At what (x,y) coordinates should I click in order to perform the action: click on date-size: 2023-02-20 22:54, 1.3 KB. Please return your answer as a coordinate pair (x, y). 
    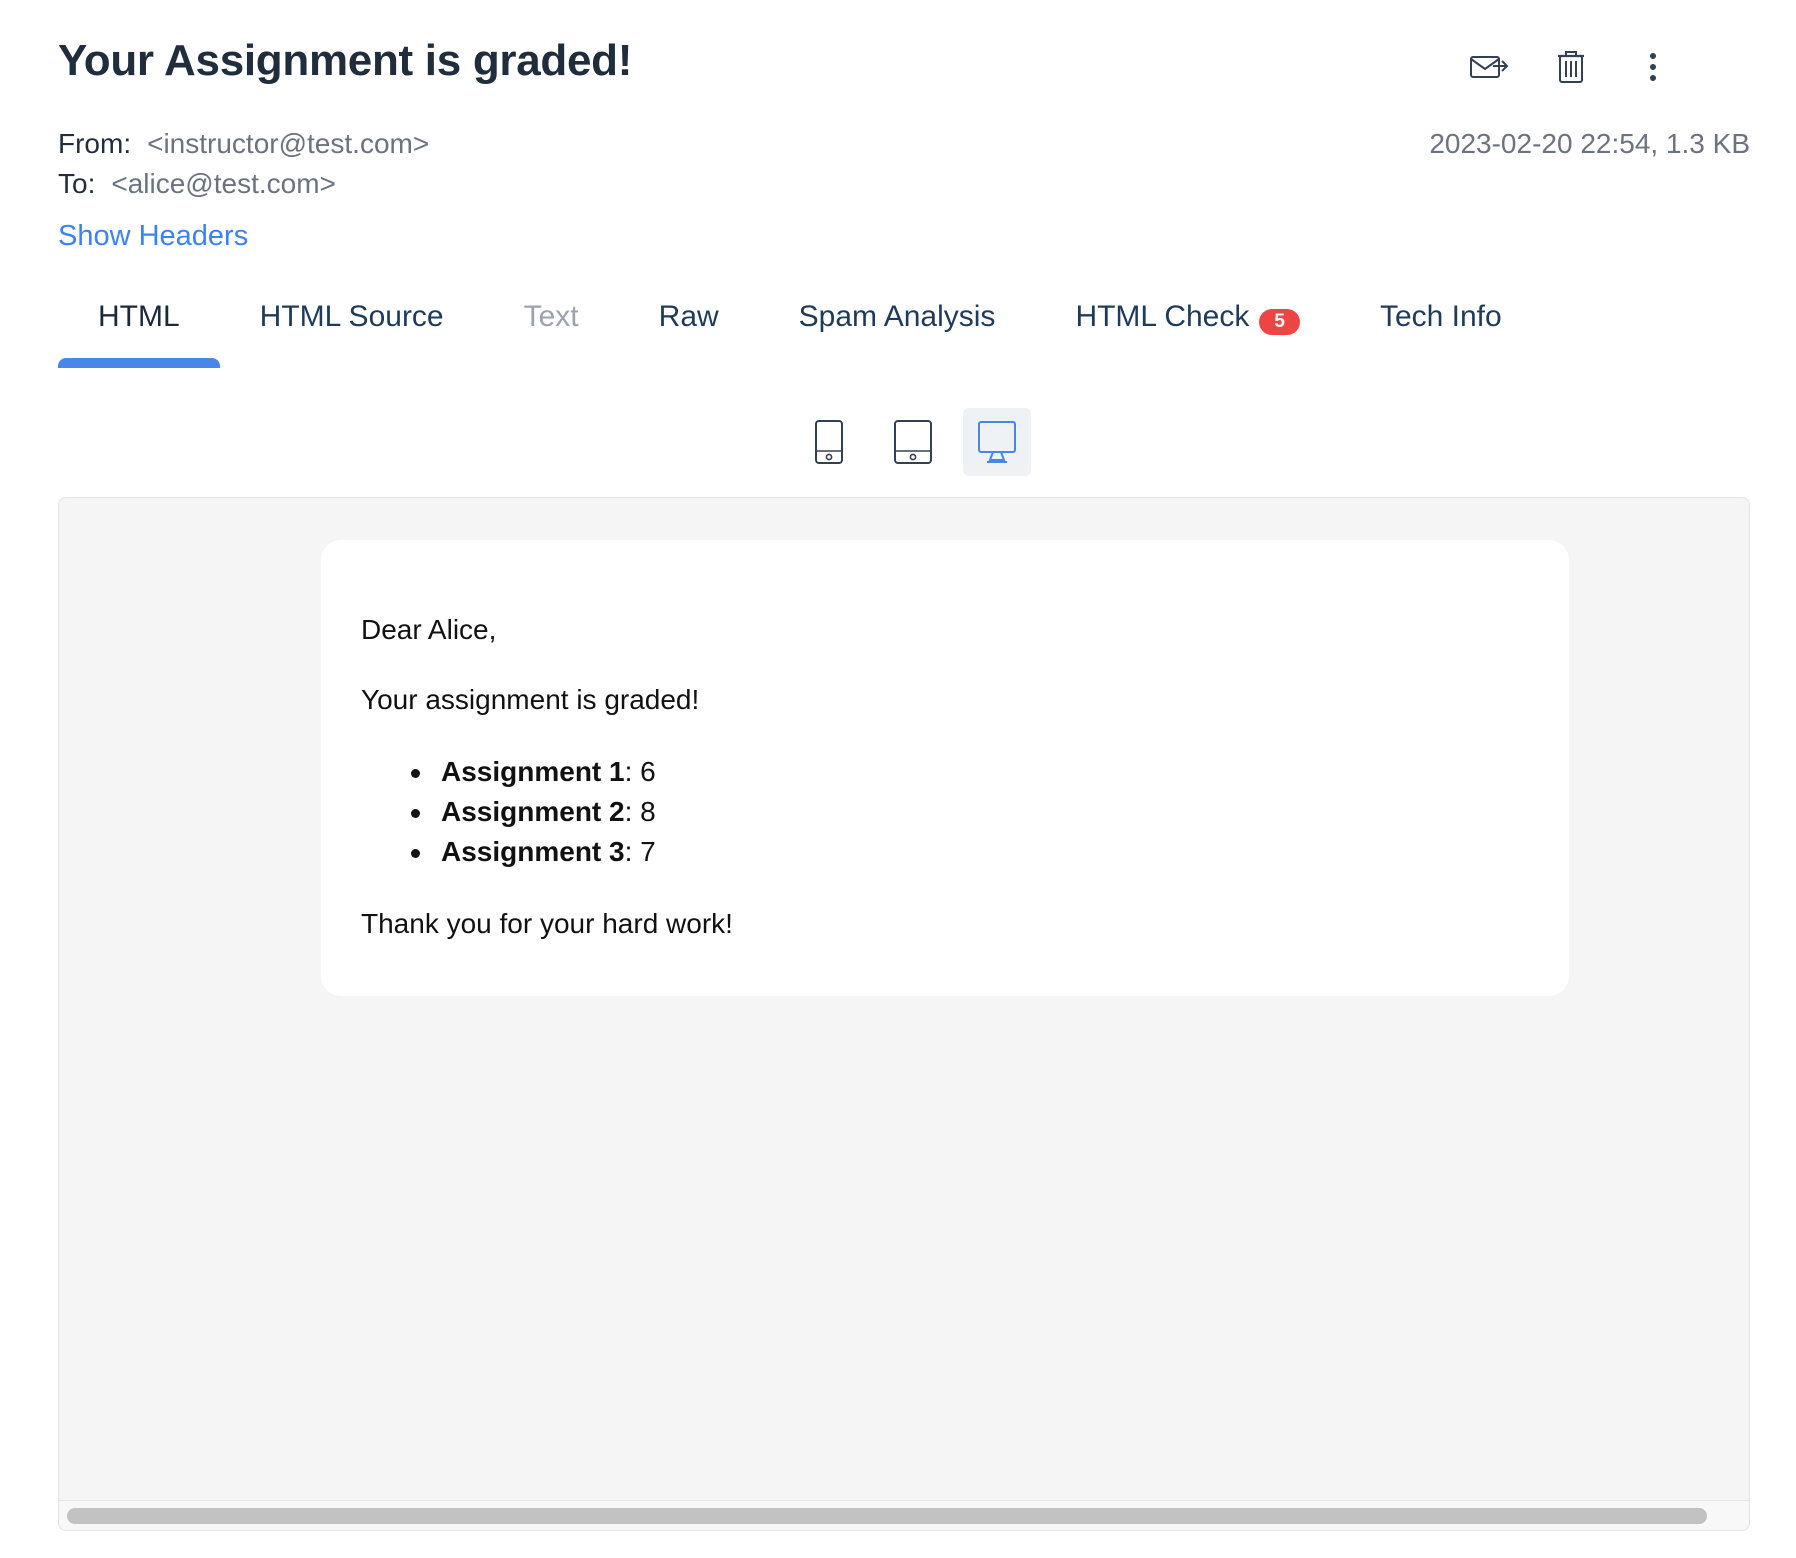
    Looking at the image, I should click on (1589, 143).